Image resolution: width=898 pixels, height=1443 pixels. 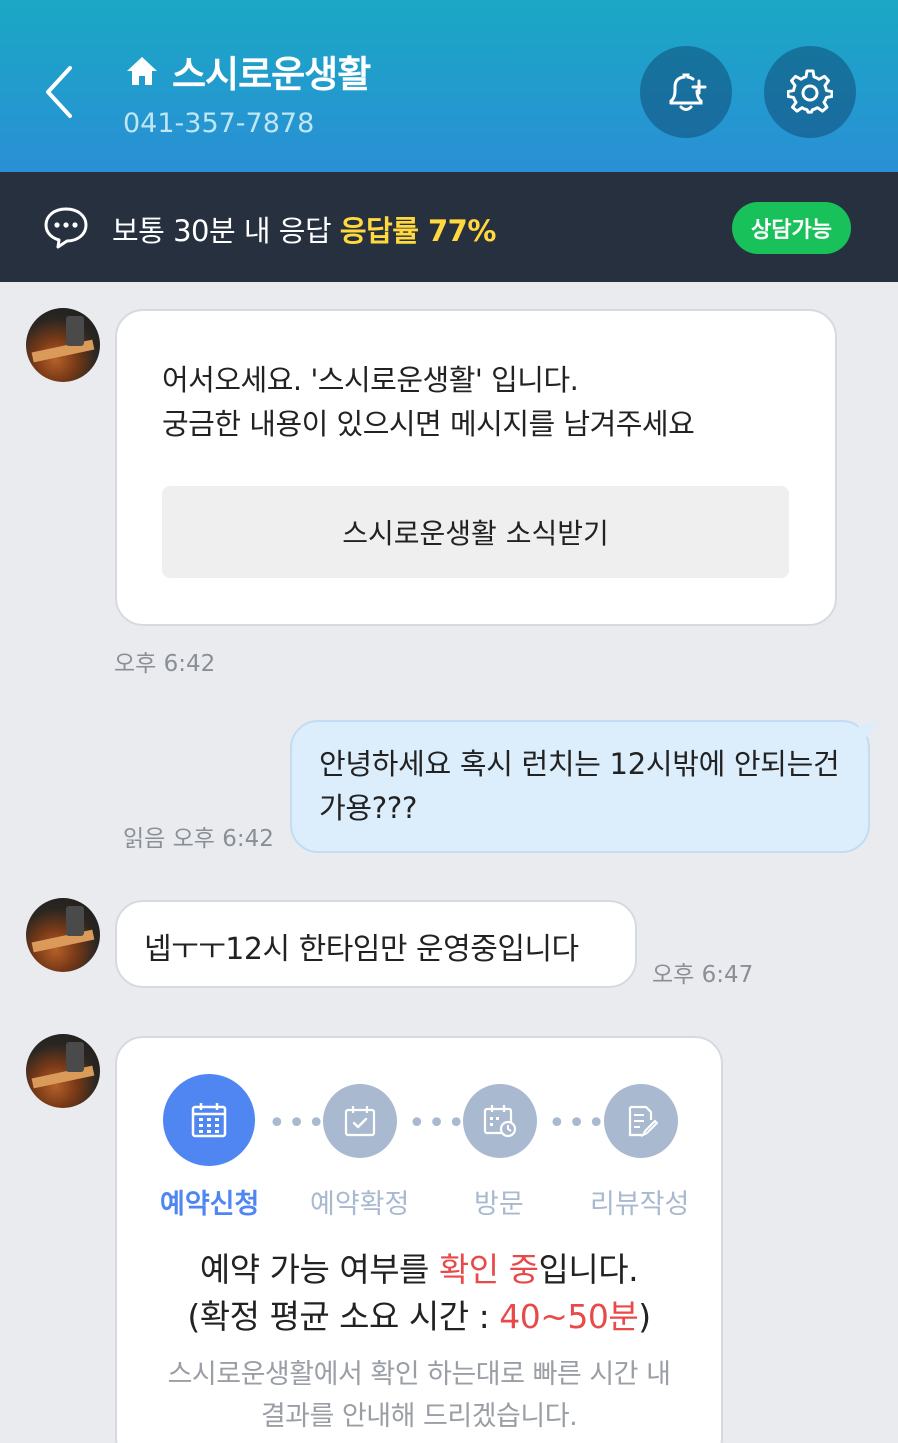 I want to click on average-time-line: (확정 평균 소요 시간 : 40~50분), so click(x=419, y=1314).